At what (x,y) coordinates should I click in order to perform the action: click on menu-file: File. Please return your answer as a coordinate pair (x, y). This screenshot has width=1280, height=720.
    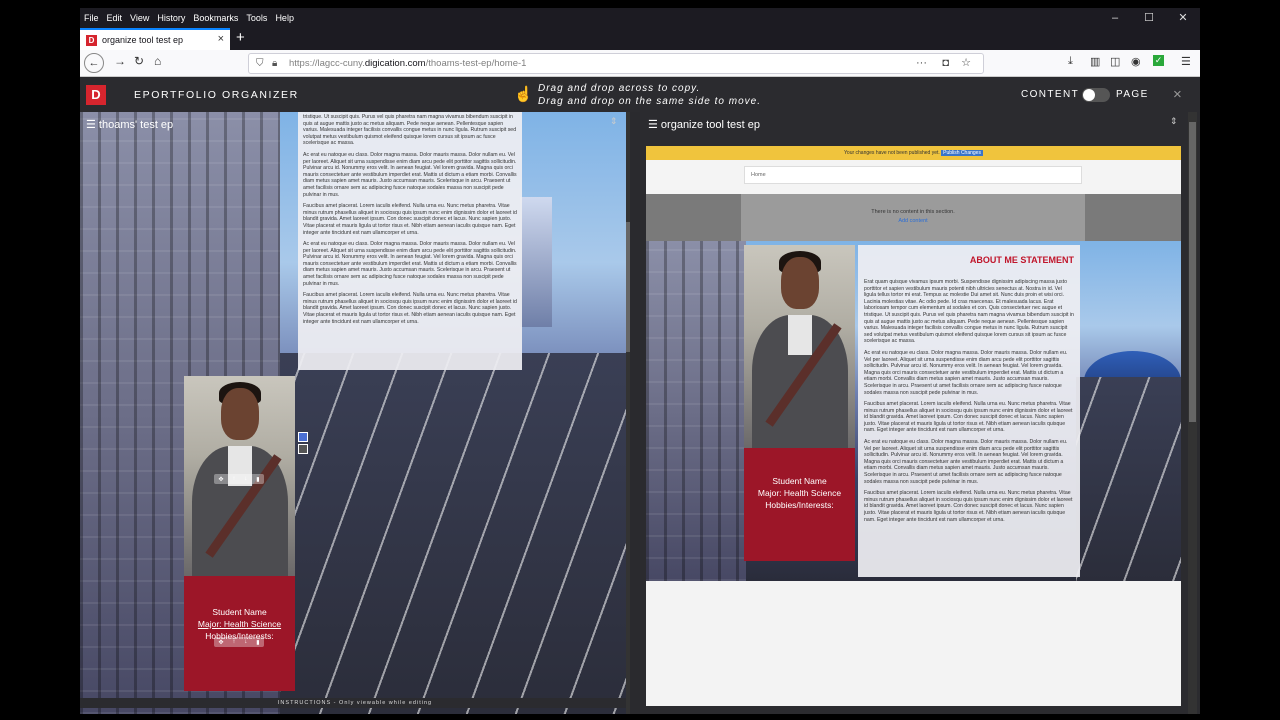
    Looking at the image, I should click on (91, 18).